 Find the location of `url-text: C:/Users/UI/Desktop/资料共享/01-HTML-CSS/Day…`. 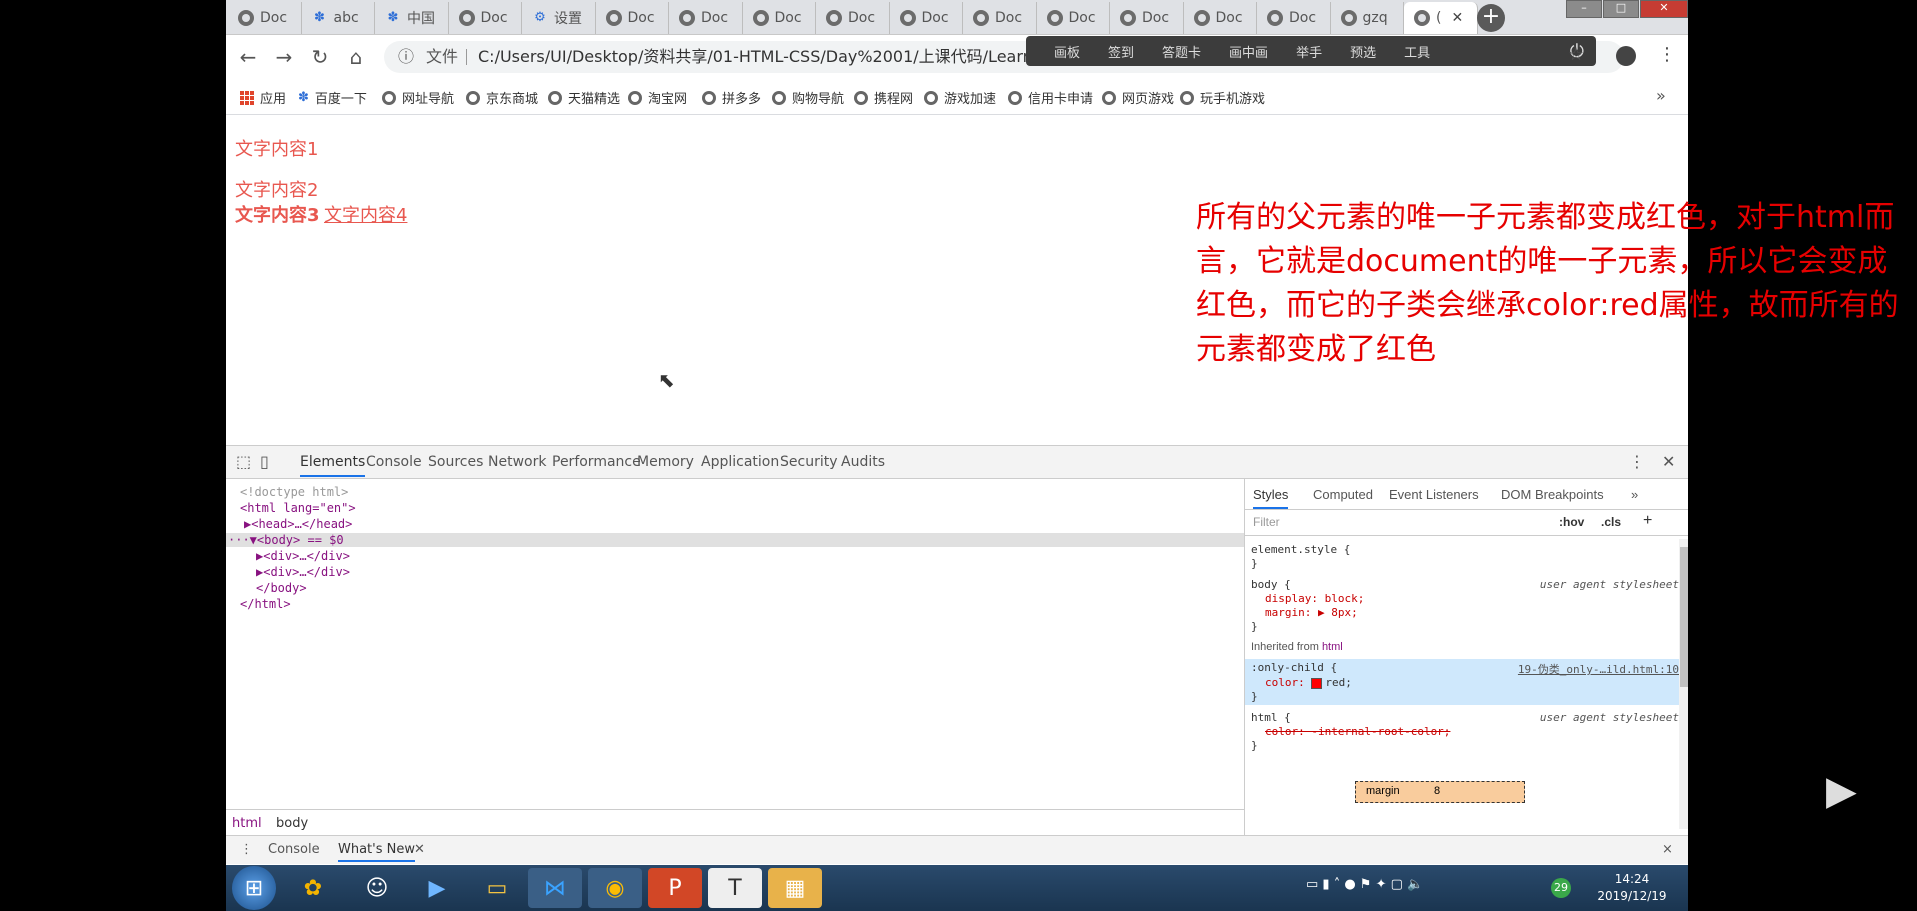

url-text: C:/Users/UI/Desktop/资料共享/01-HTML-CSS/Day… is located at coordinates (755, 57).